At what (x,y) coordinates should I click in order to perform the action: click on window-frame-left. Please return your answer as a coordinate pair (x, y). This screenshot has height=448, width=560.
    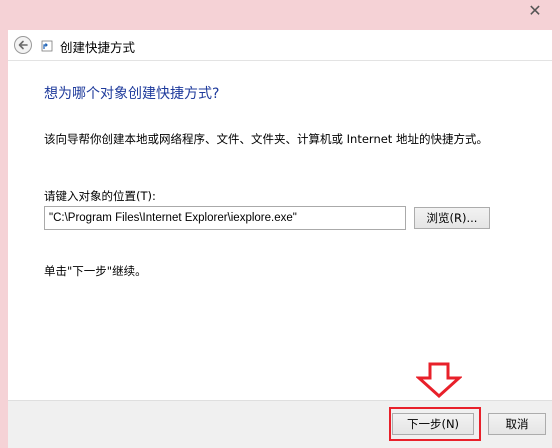
    Looking at the image, I should click on (4, 239).